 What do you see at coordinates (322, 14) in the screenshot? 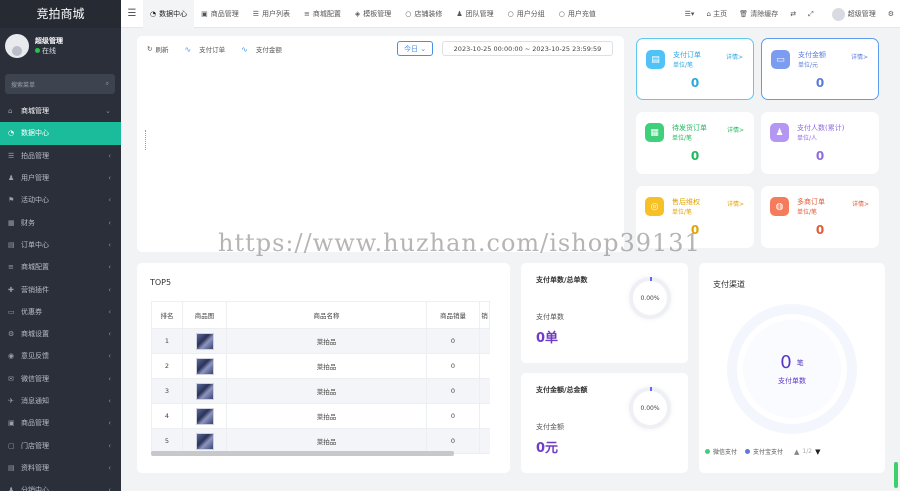
I see `tab-3: ≡ 商城配置` at bounding box center [322, 14].